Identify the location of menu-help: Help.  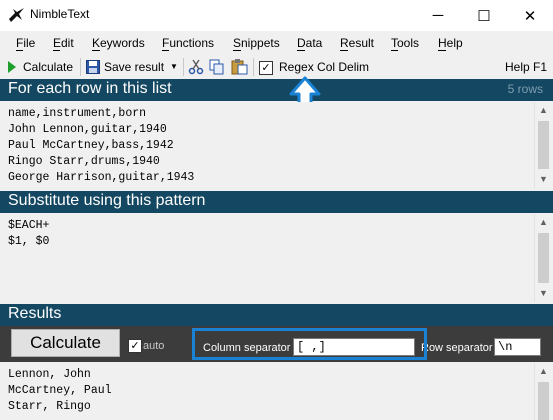
(450, 43).